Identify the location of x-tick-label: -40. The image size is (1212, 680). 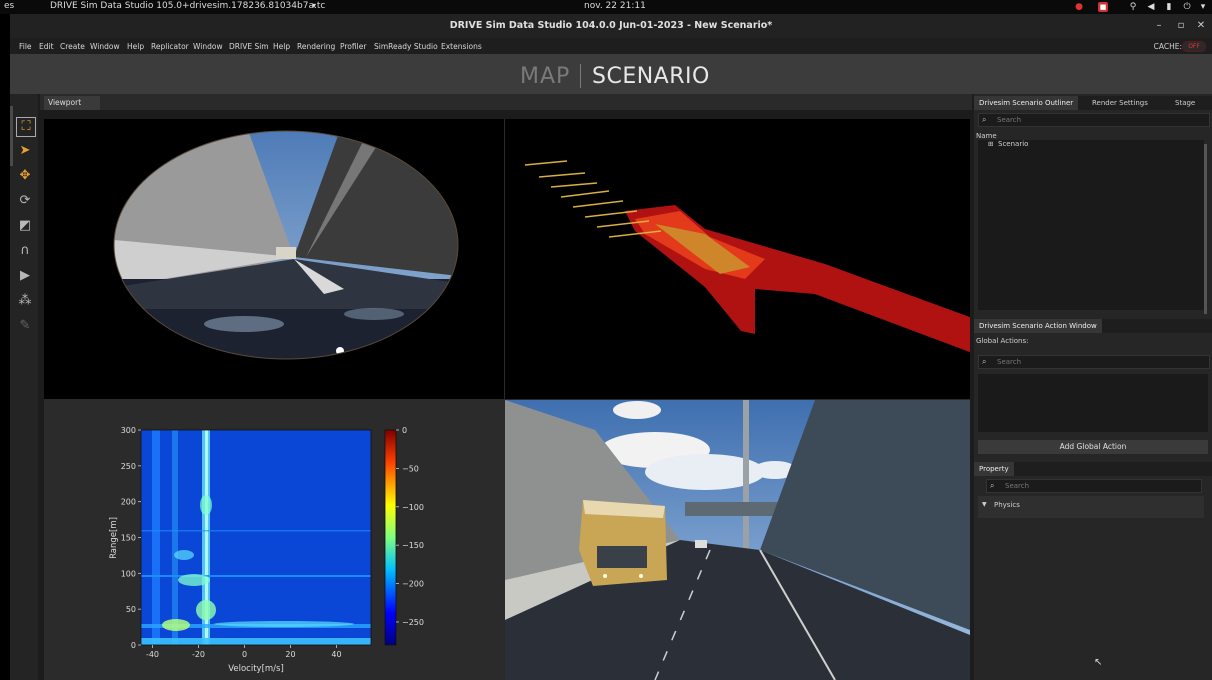
(152, 654).